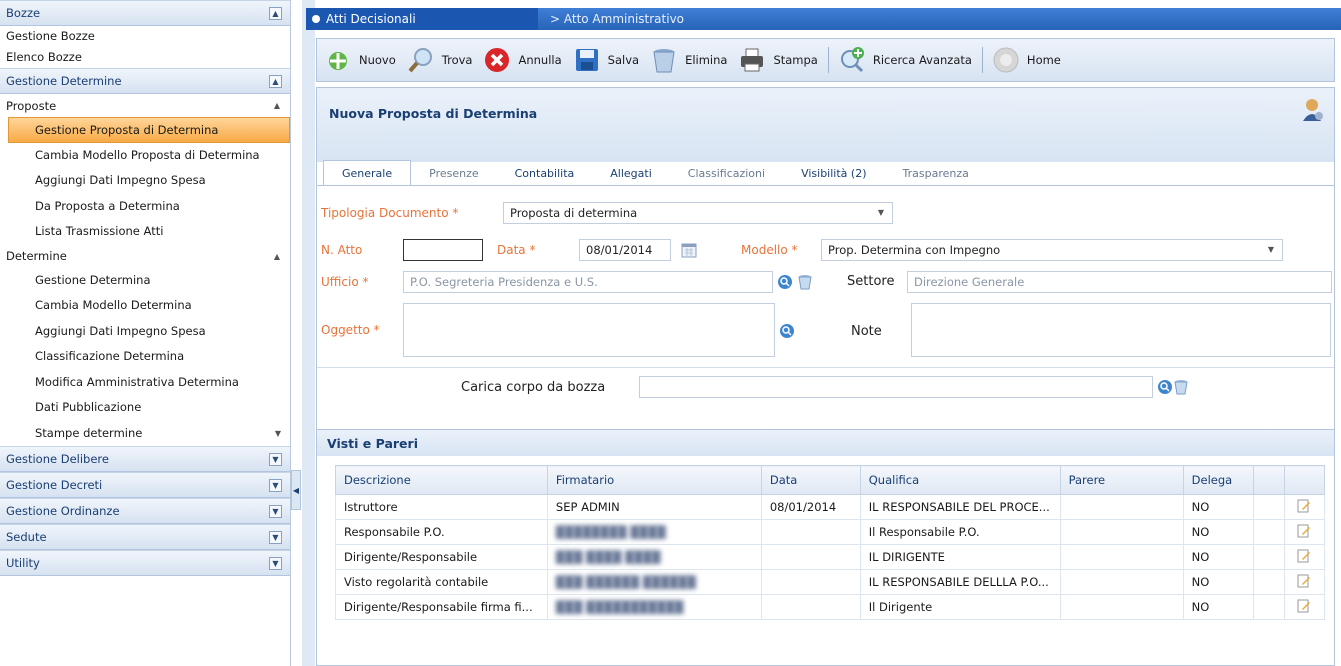  Describe the element at coordinates (145, 57) in the screenshot. I see `sidebar-item-elenco-bozze: Elenco Bozze` at that location.